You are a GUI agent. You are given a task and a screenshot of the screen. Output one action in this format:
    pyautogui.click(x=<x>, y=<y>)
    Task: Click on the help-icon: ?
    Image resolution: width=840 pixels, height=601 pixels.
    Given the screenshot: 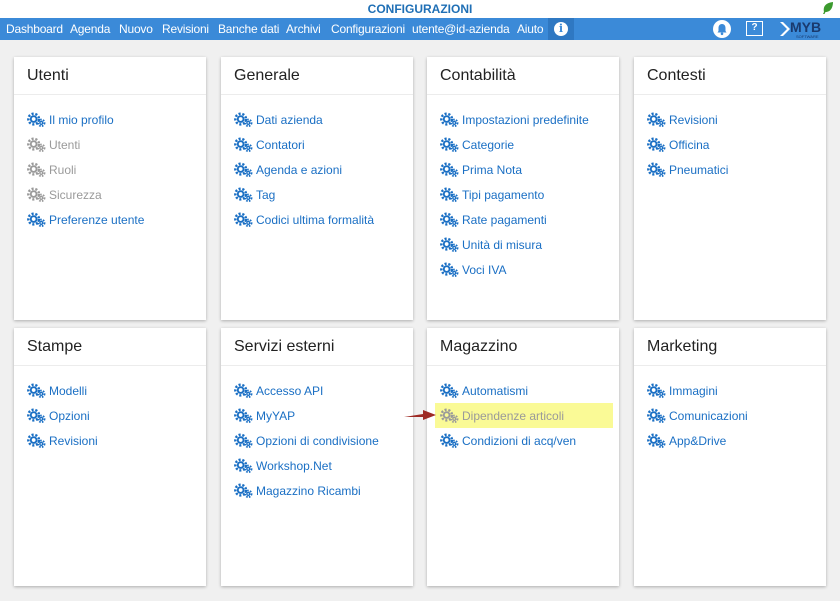 What is the action you would take?
    pyautogui.click(x=754, y=27)
    